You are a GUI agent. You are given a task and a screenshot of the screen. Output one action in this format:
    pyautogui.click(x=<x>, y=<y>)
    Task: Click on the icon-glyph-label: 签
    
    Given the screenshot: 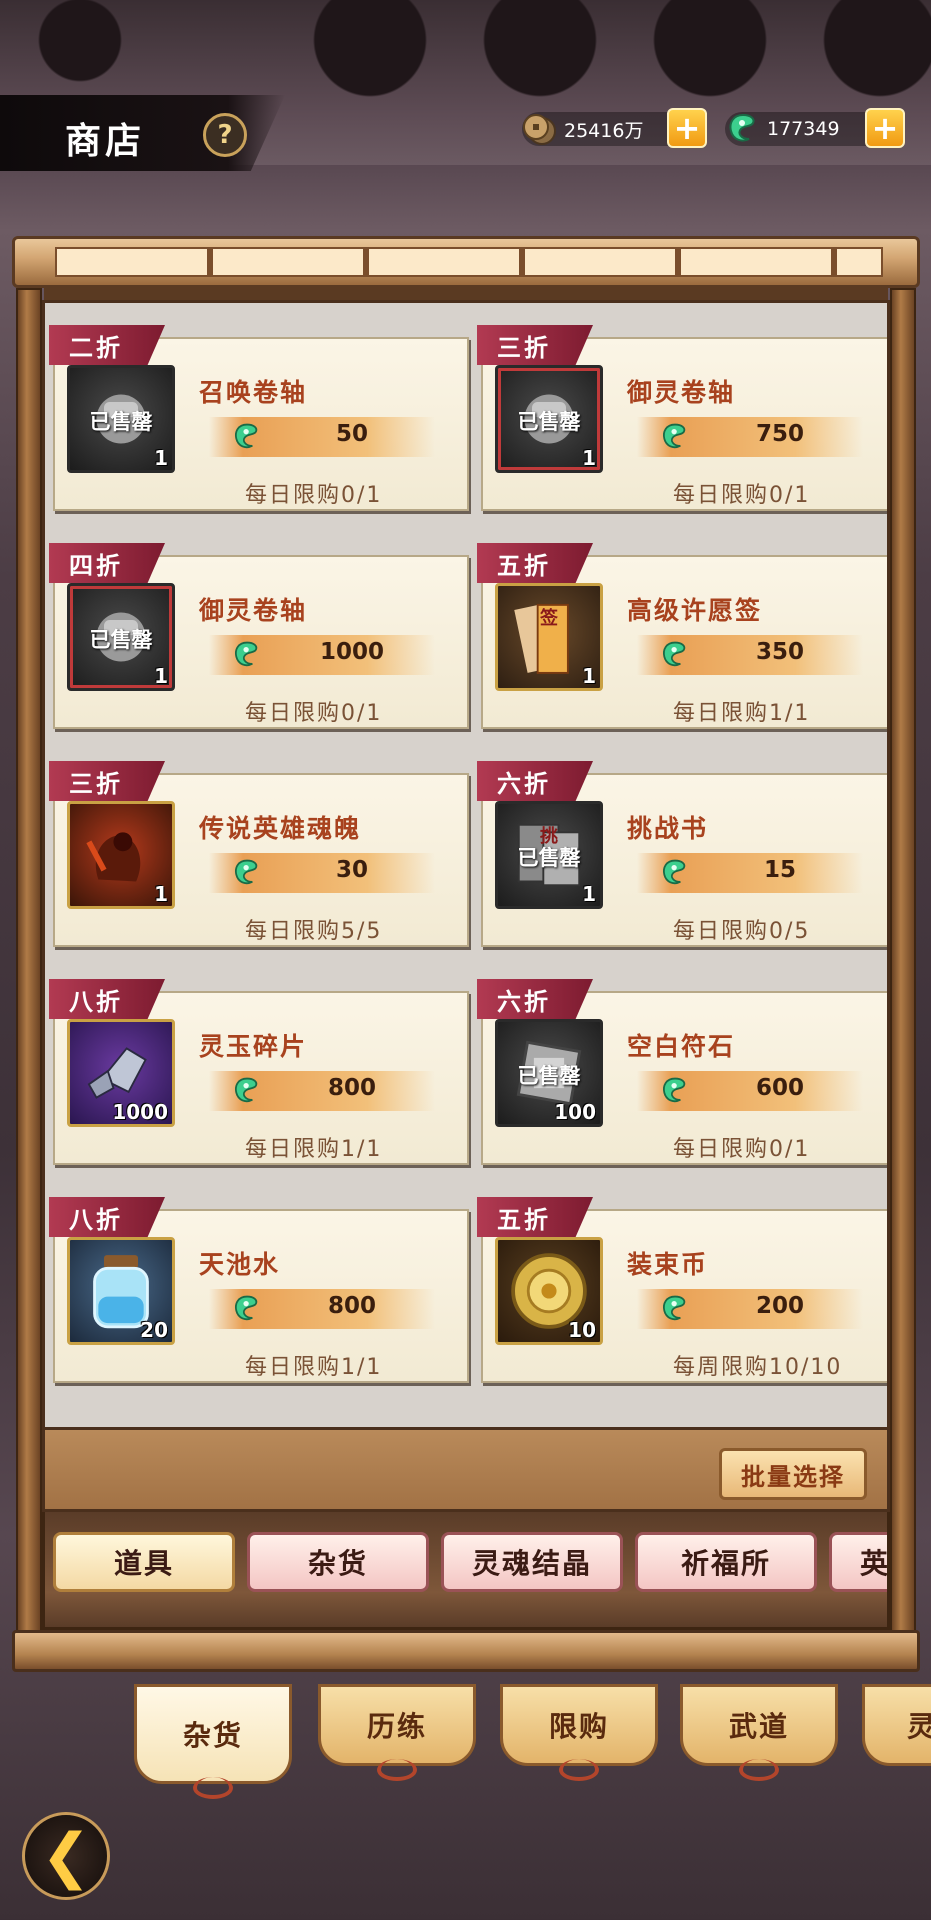 What is the action you would take?
    pyautogui.click(x=549, y=618)
    